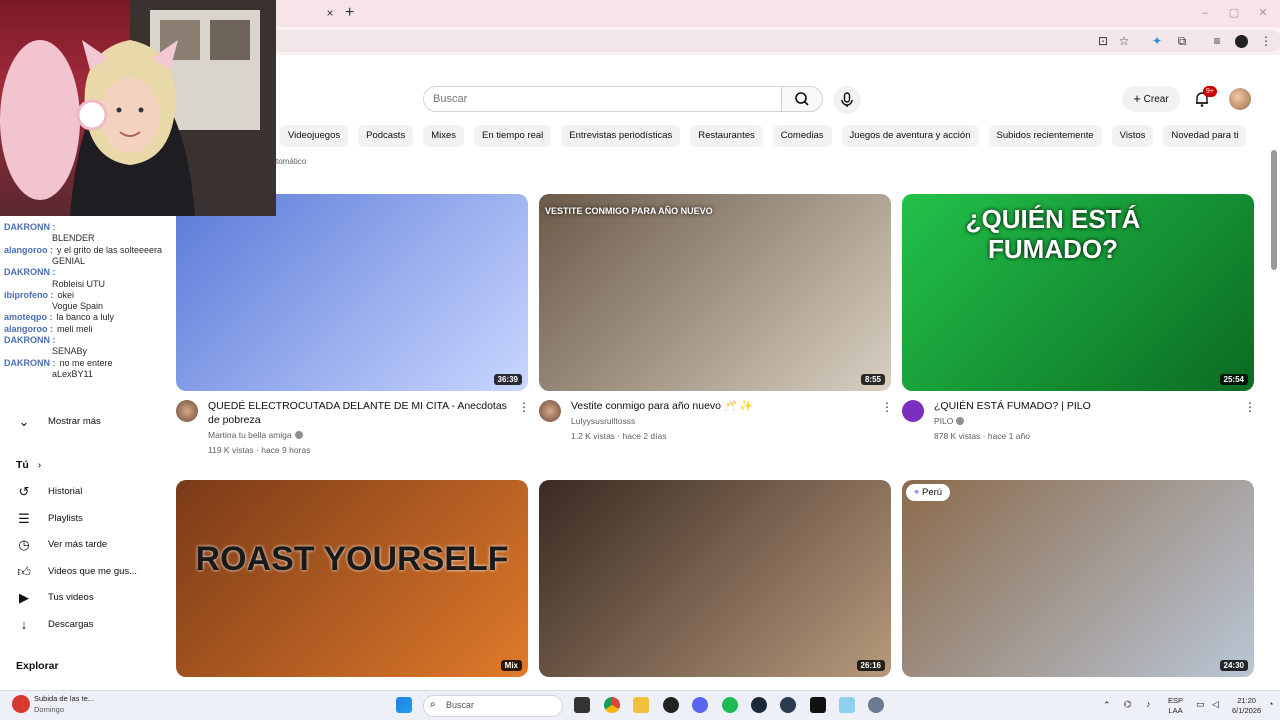  Describe the element at coordinates (949, 421) in the screenshot. I see `channel-name: PILO` at that location.